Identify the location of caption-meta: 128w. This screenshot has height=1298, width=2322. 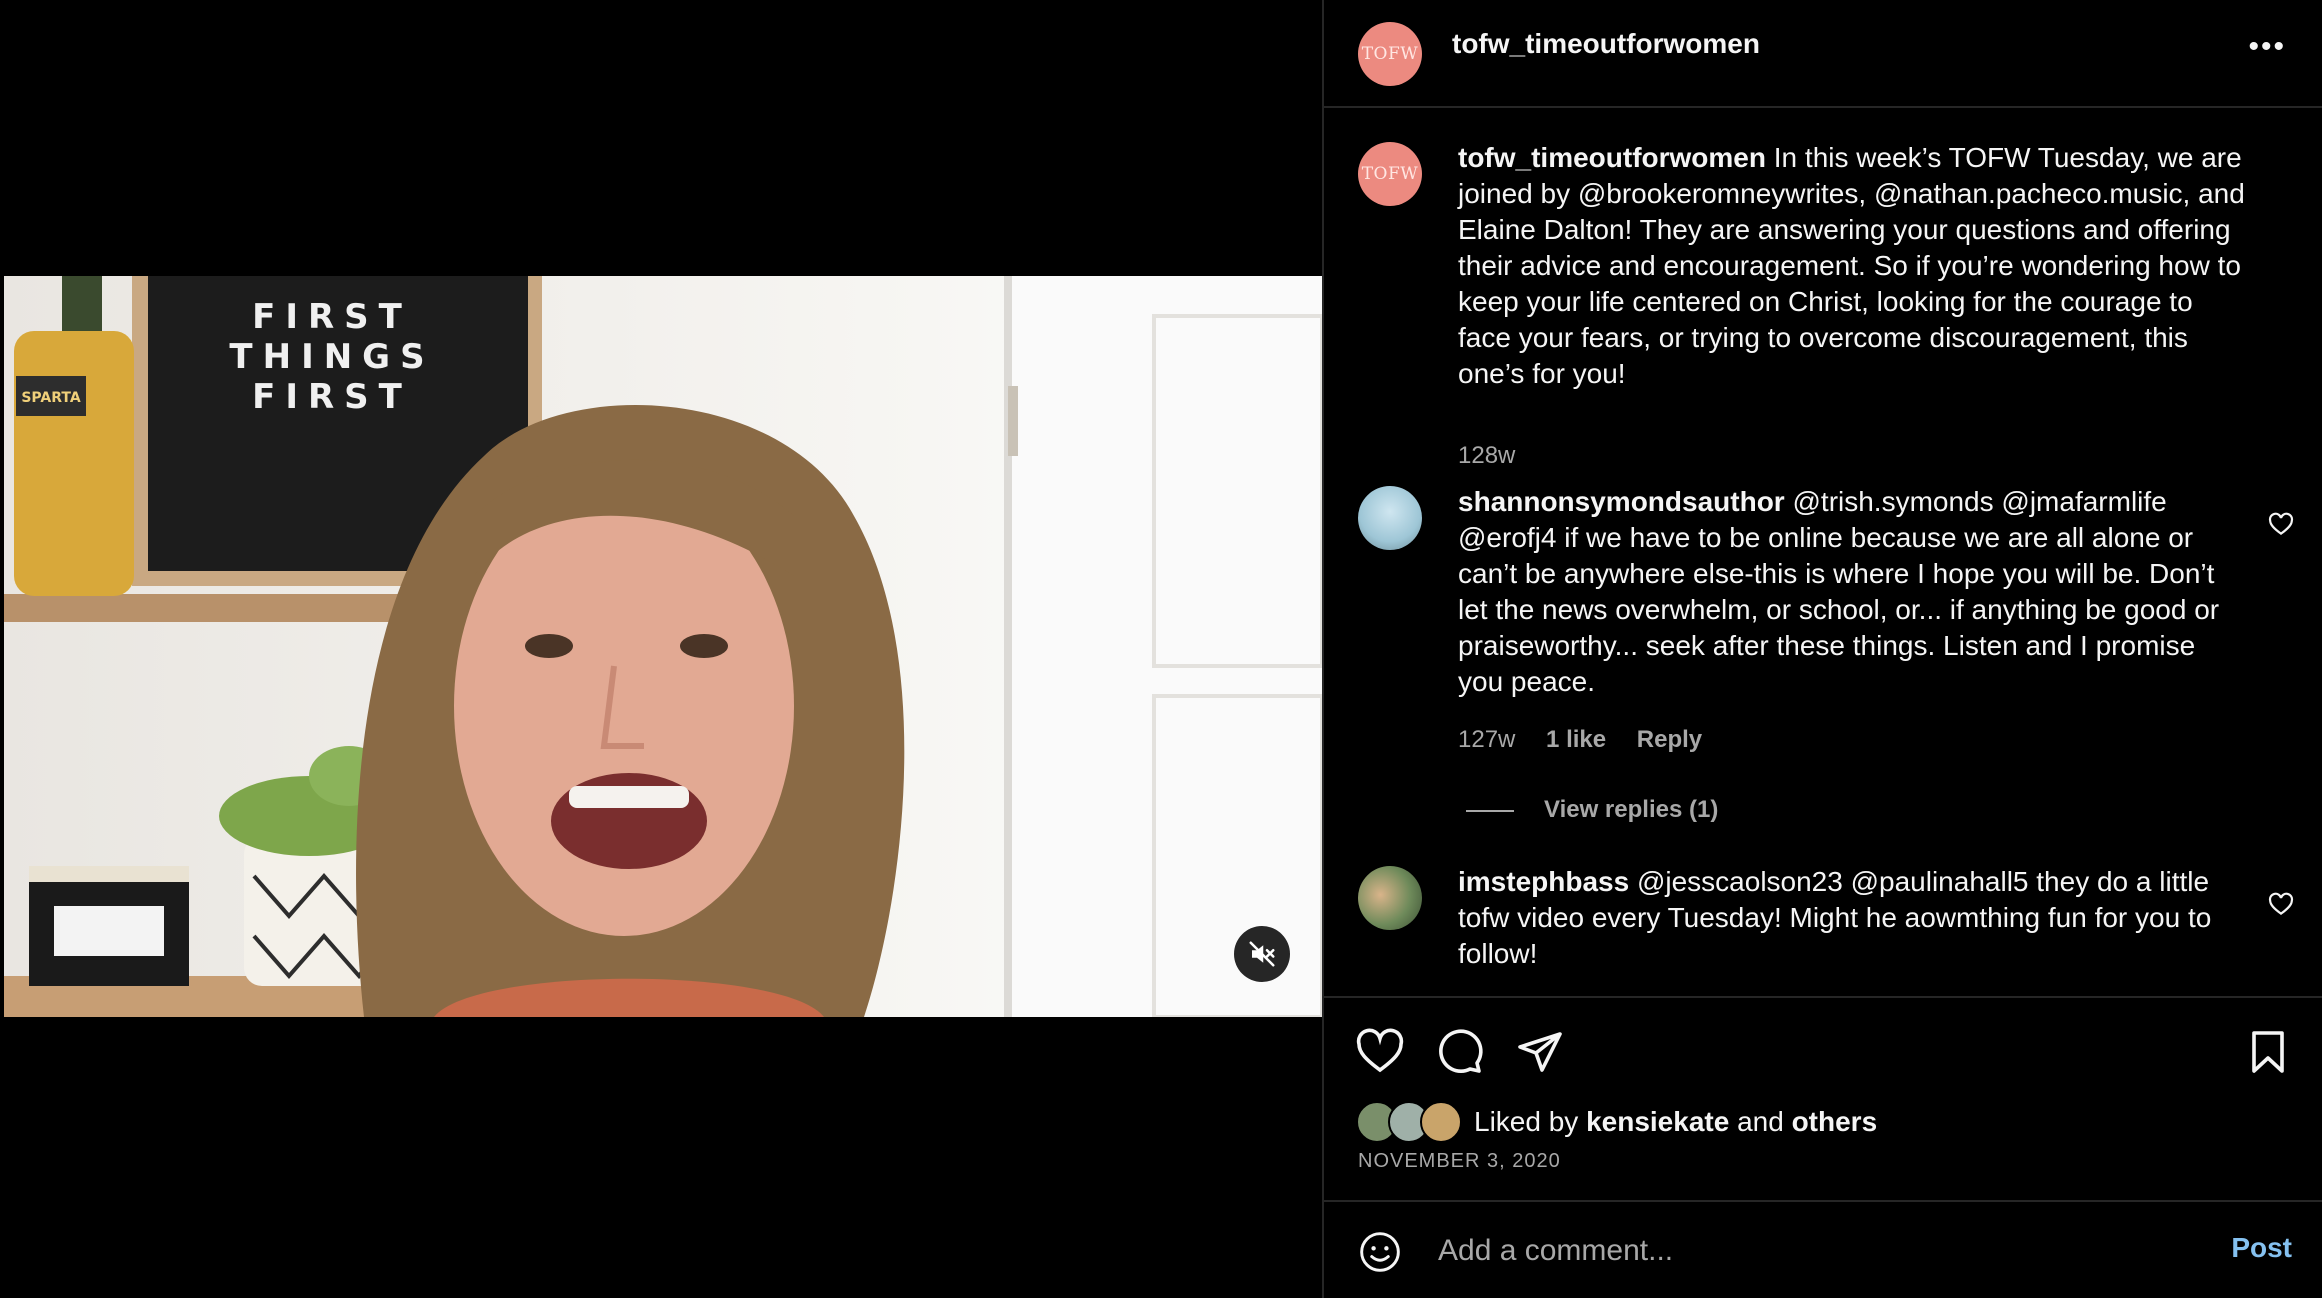
(1498, 456).